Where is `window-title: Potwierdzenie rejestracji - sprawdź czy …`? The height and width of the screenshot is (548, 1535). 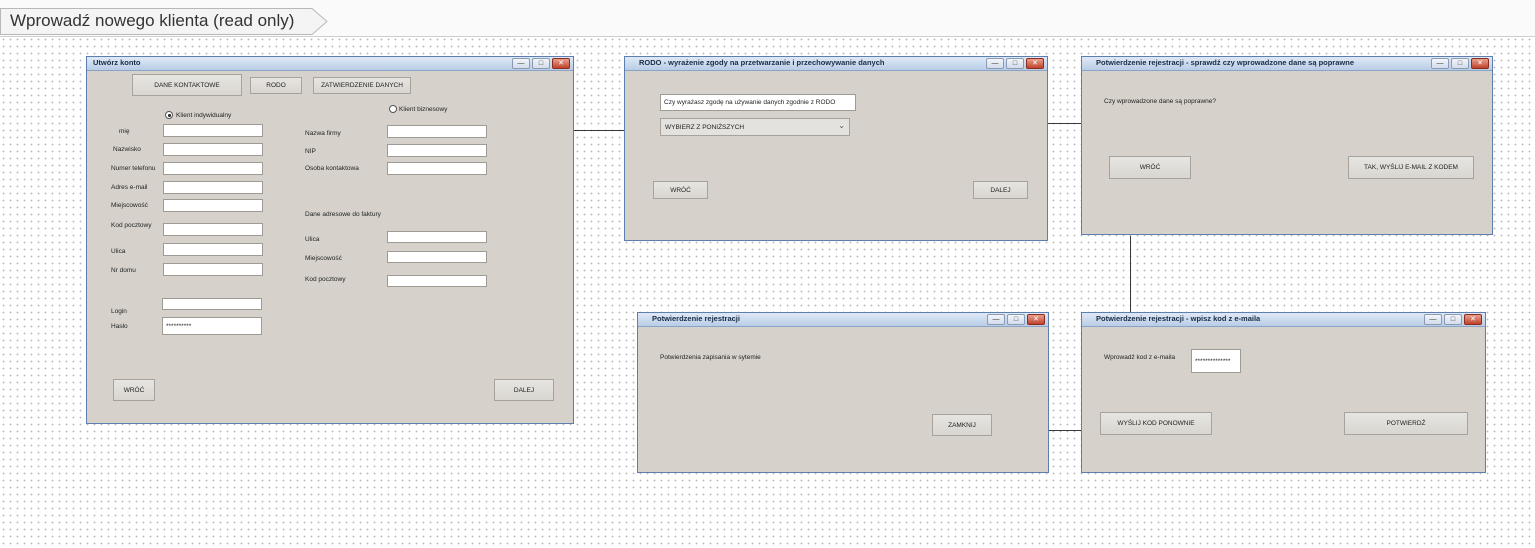 window-title: Potwierdzenie rejestracji - sprawdź czy … is located at coordinates (1225, 62).